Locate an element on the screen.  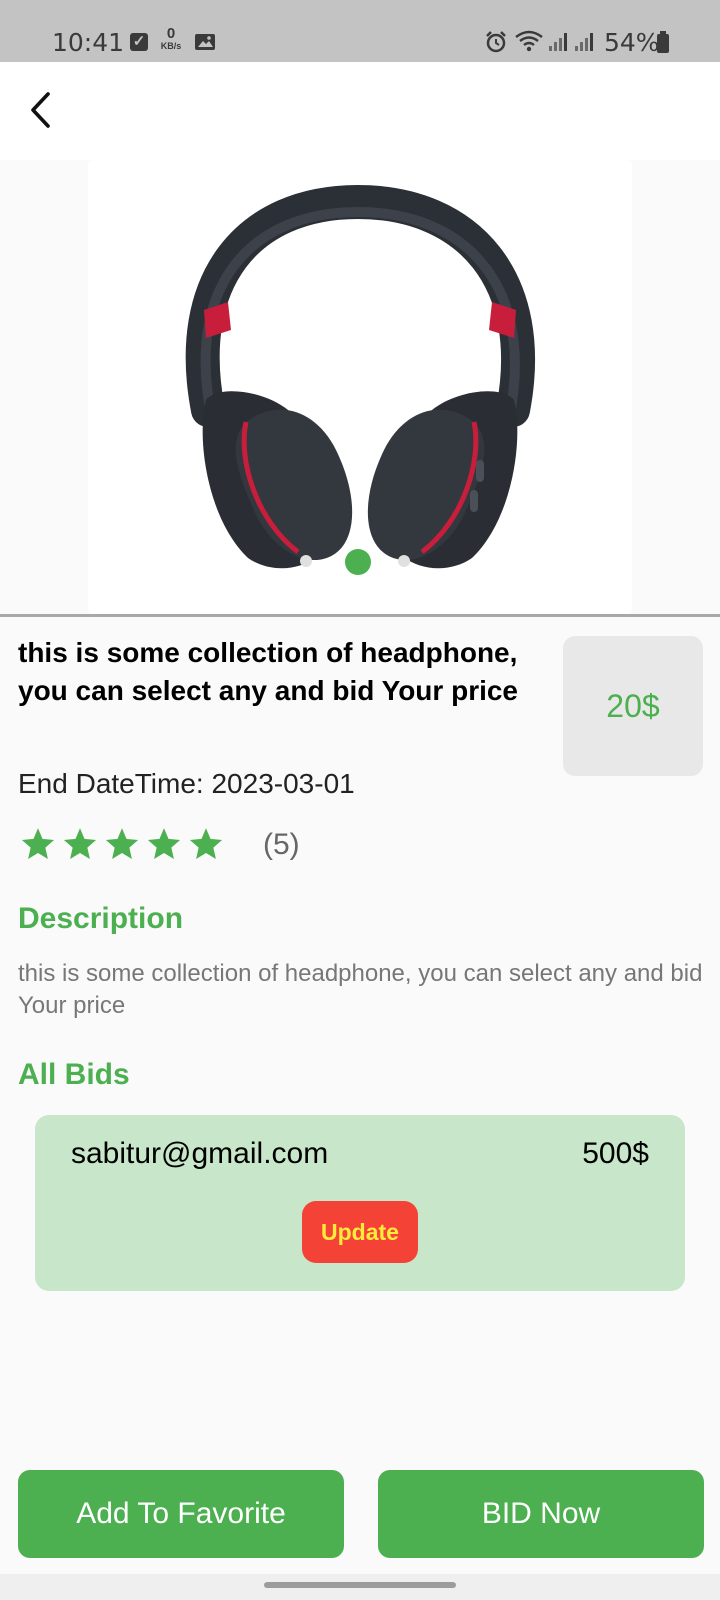
network-speed-unit: KB/s is located at coordinates (171, 46).